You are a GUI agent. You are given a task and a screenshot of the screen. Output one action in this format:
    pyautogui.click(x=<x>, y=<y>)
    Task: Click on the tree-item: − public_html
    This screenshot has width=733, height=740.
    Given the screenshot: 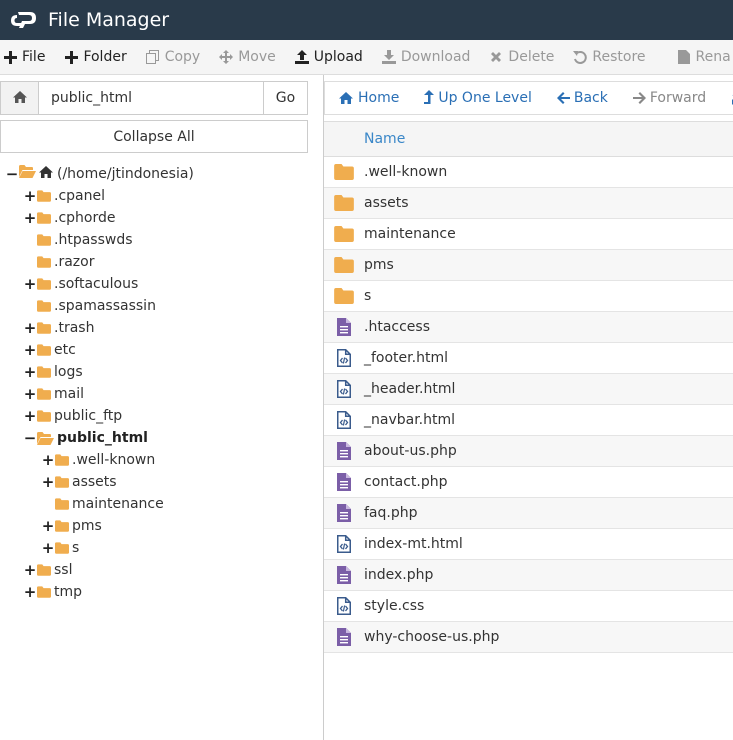 What is the action you would take?
    pyautogui.click(x=86, y=438)
    